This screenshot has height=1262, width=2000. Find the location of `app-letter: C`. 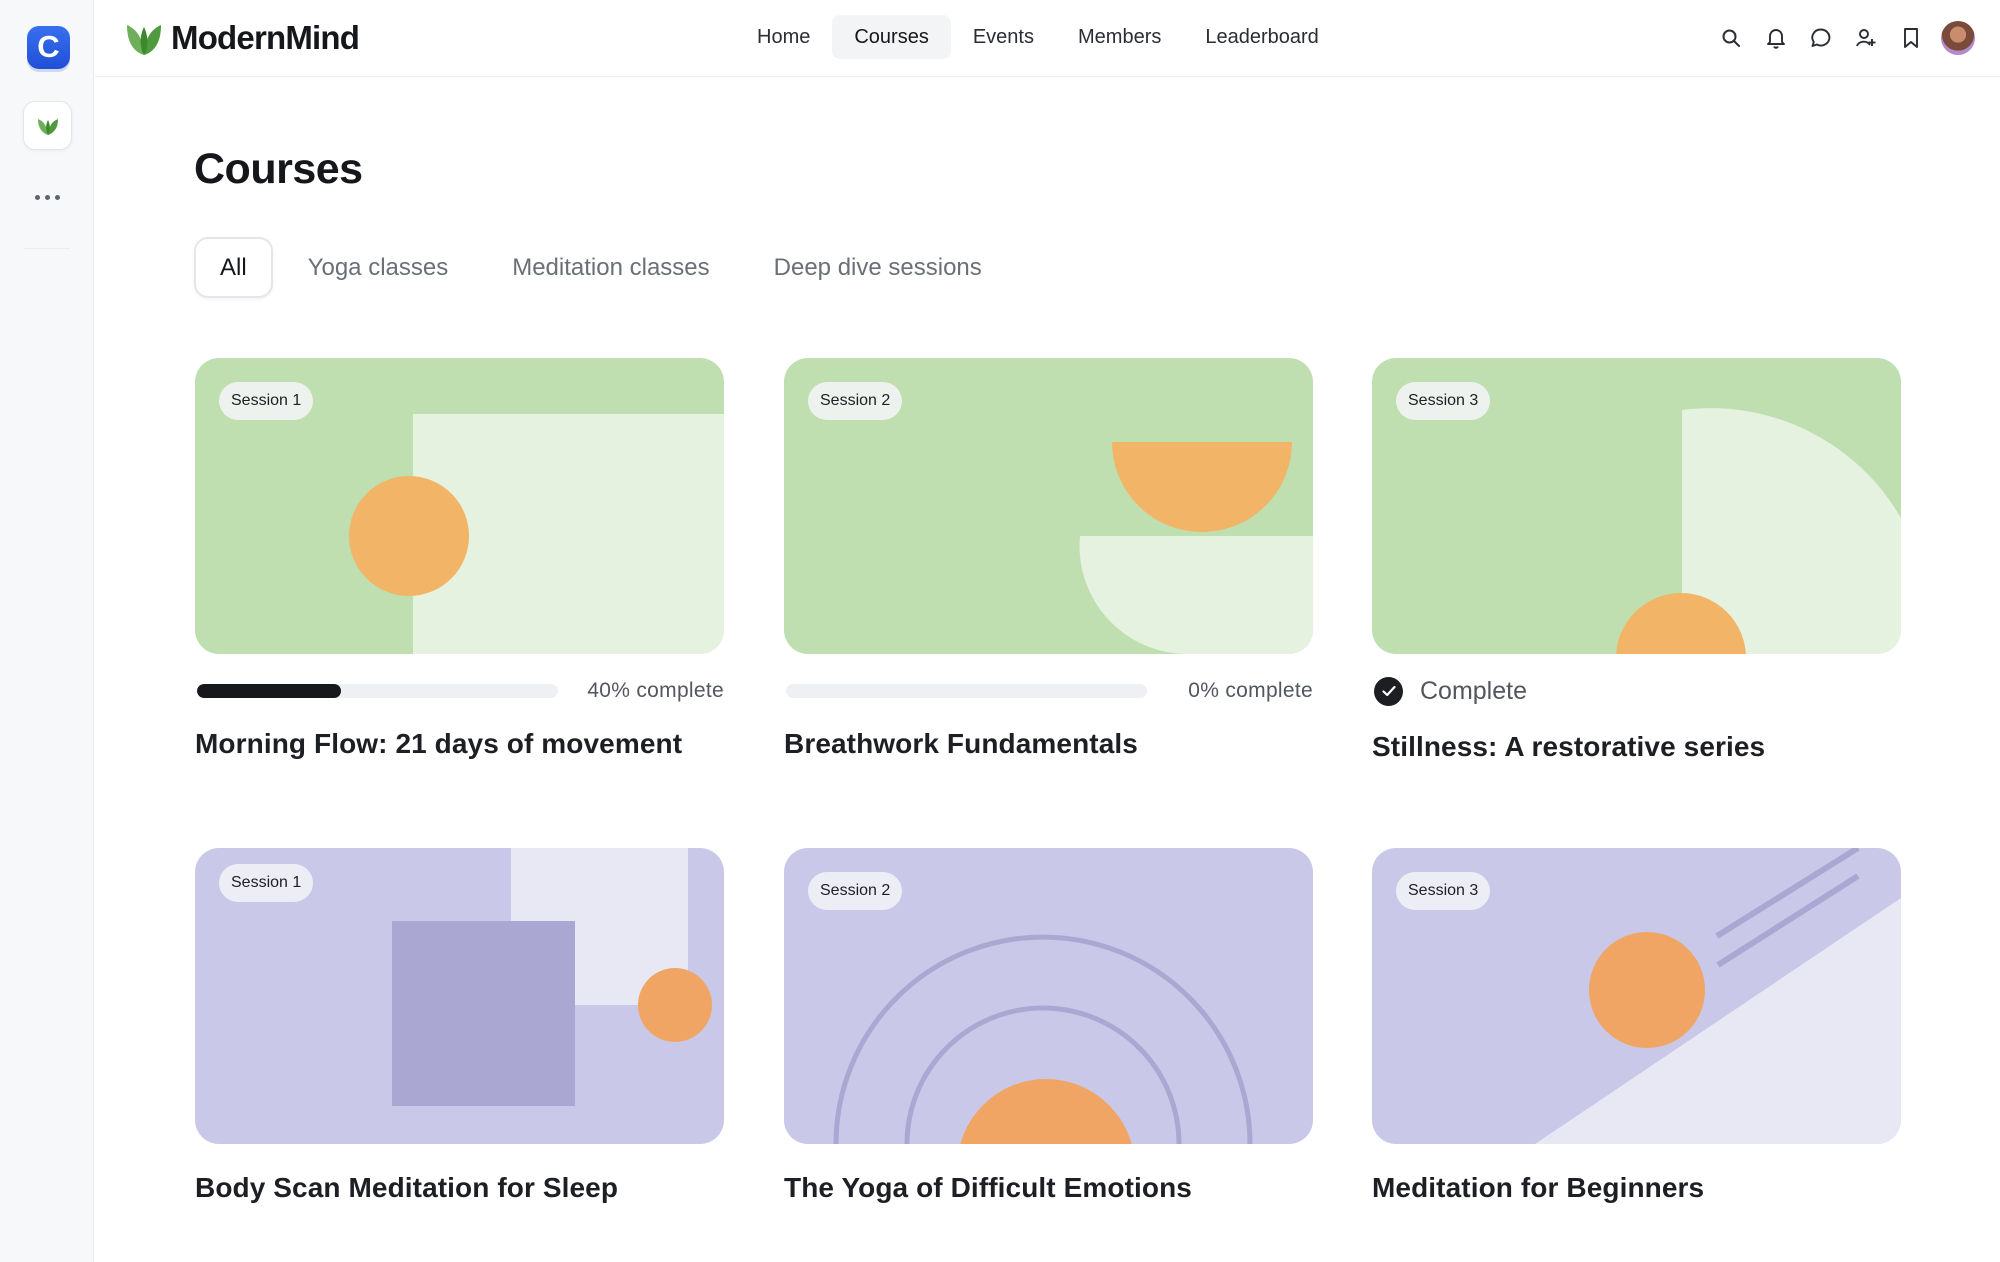

app-letter: C is located at coordinates (48, 46).